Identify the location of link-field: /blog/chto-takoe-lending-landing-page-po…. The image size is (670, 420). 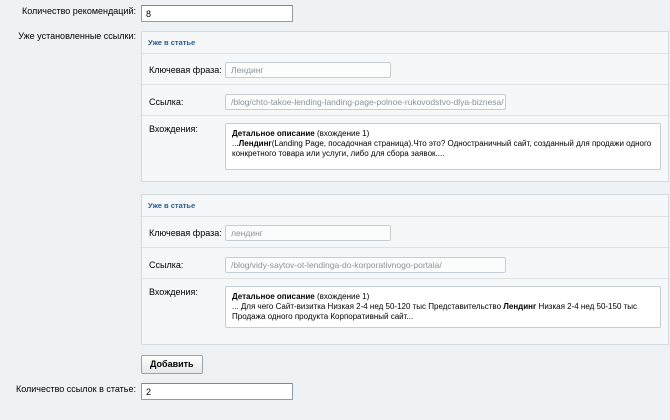
(365, 102).